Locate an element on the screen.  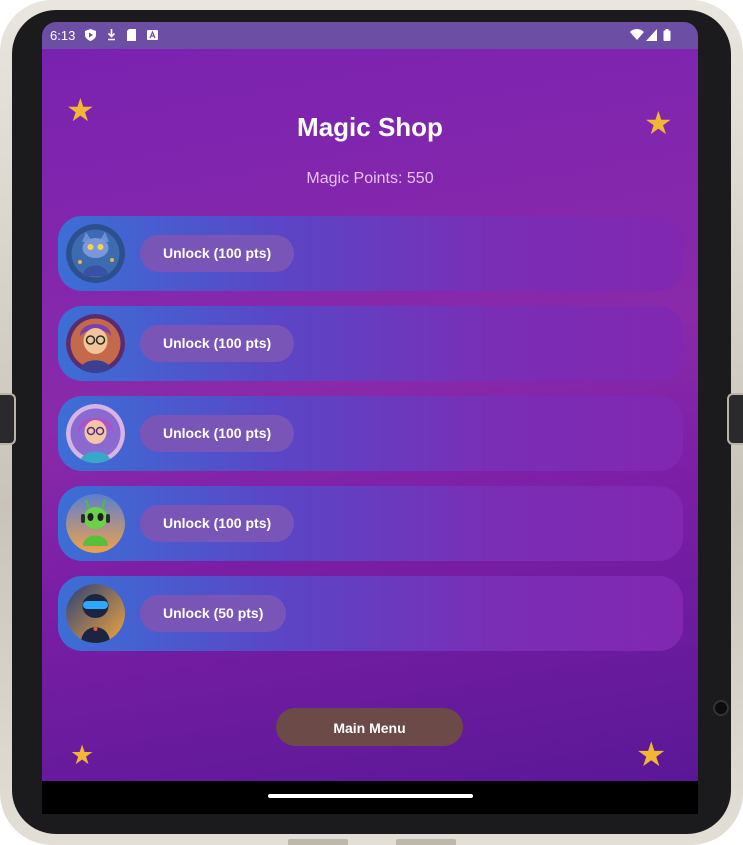
navigation-bar is located at coordinates (370, 797).